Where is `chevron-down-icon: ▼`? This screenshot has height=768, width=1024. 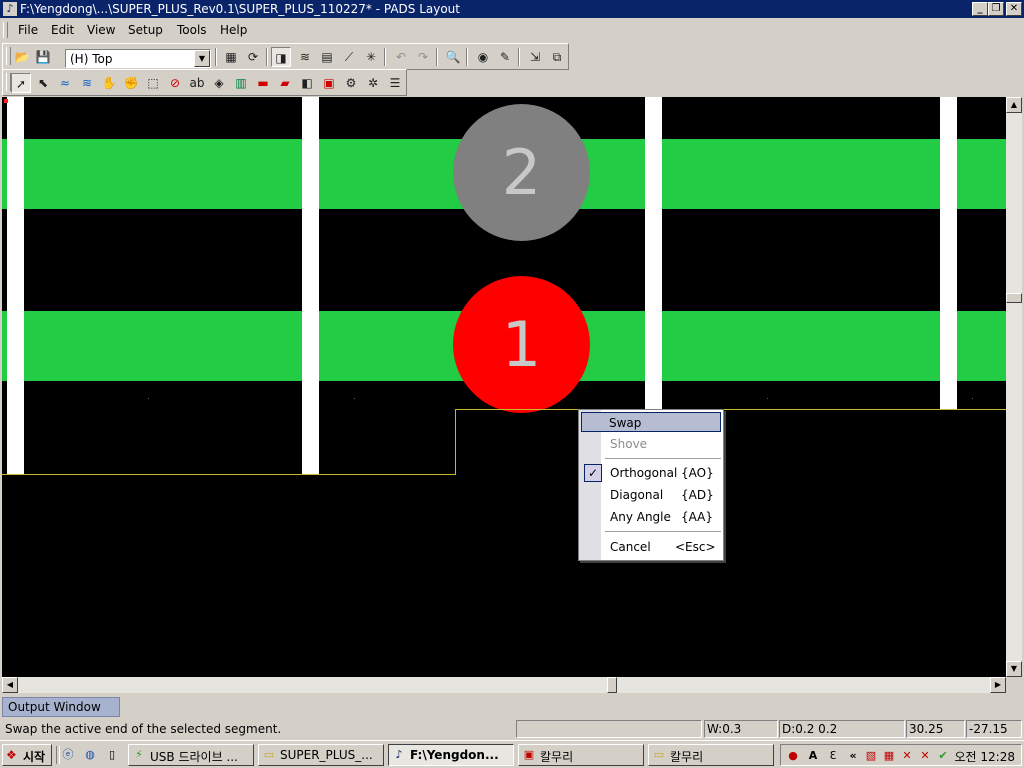 chevron-down-icon: ▼ is located at coordinates (202, 58).